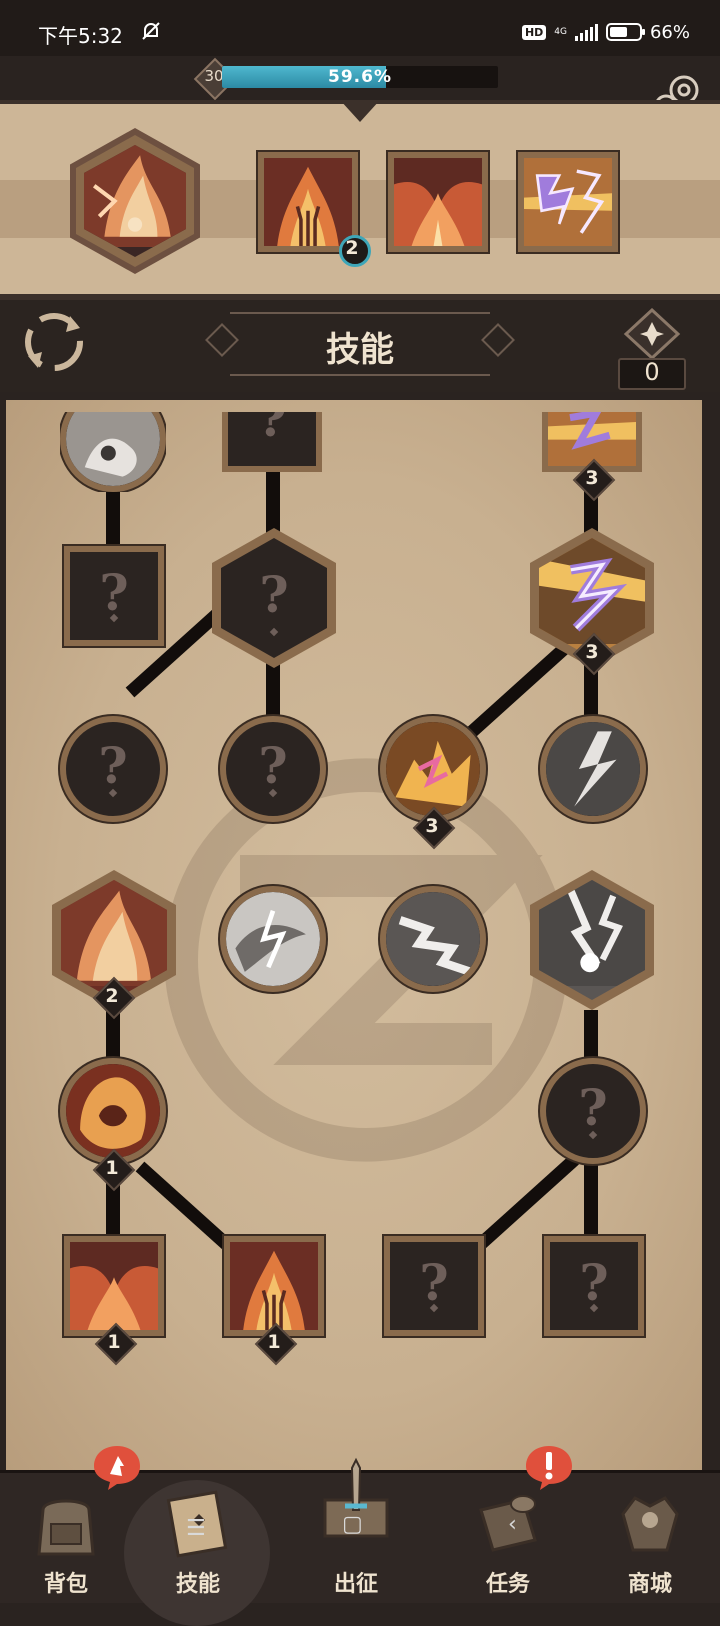 Image resolution: width=720 pixels, height=1626 pixels. I want to click on skill-points-value: 0, so click(652, 372).